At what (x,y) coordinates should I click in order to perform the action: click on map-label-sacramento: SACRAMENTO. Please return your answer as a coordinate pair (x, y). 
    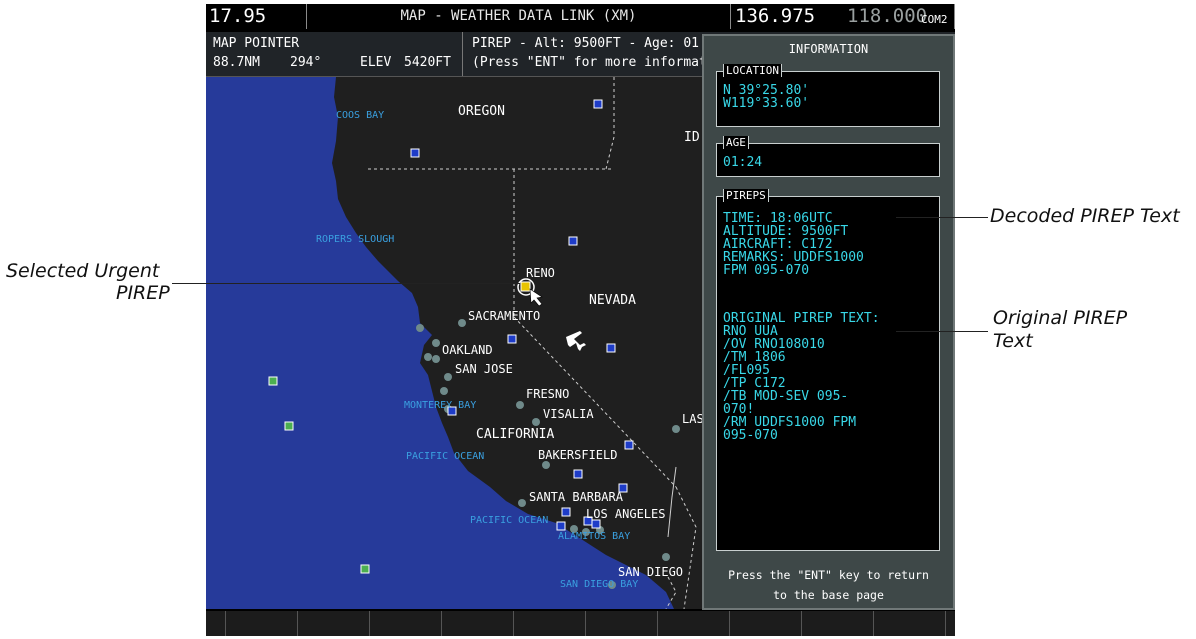
    Looking at the image, I should click on (504, 316).